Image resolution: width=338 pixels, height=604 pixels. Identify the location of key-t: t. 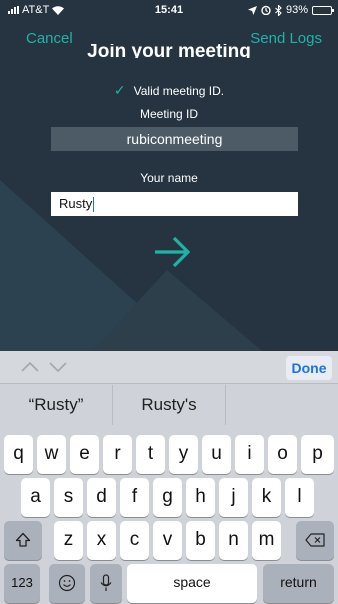
(150, 454).